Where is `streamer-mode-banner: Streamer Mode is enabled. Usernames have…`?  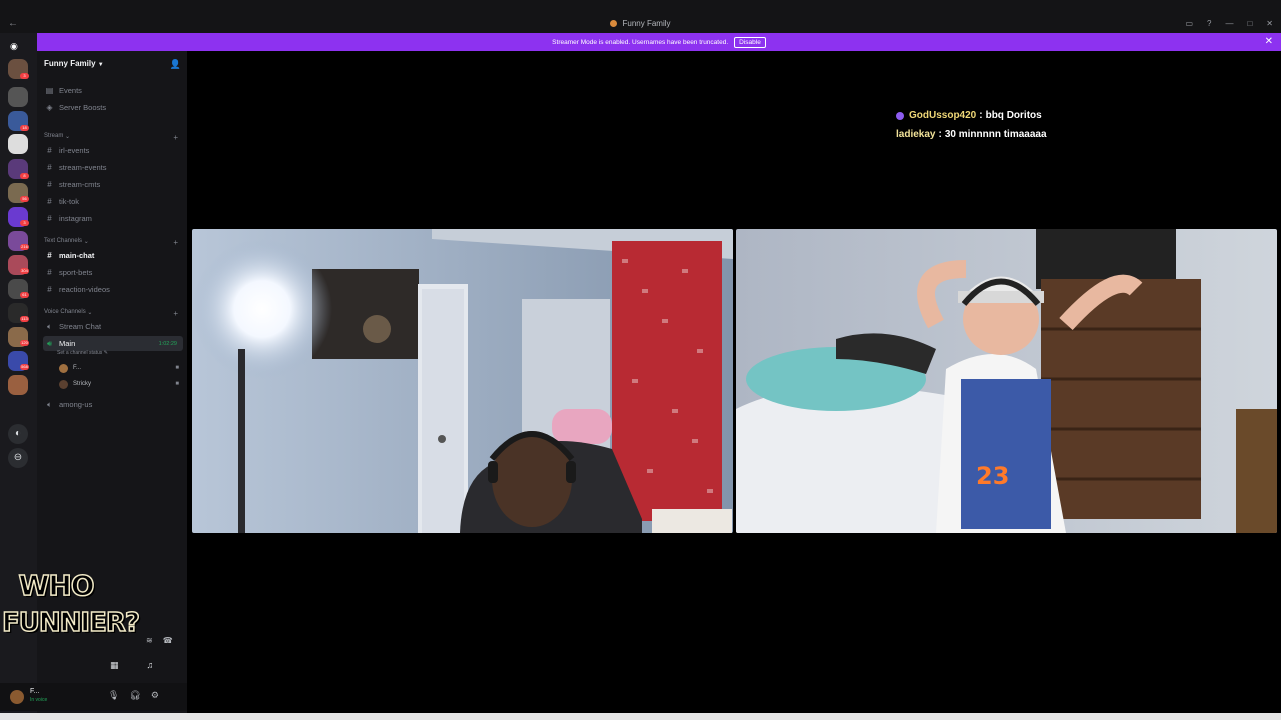
streamer-mode-banner: Streamer Mode is enabled. Usernames have… is located at coordinates (659, 42).